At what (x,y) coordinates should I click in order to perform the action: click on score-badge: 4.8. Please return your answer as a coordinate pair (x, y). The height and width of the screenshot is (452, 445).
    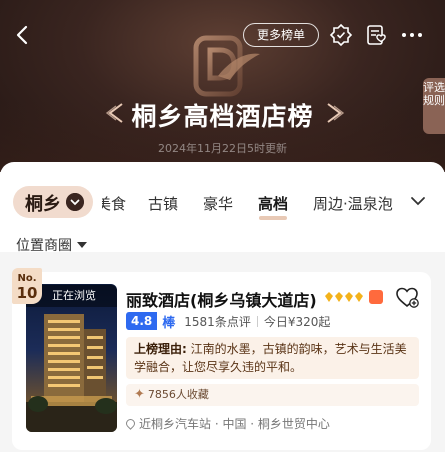
    Looking at the image, I should click on (142, 321).